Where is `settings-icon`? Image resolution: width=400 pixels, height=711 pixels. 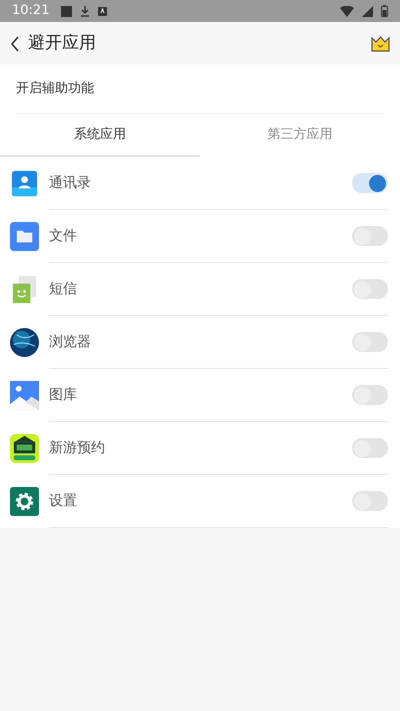 settings-icon is located at coordinates (24, 501).